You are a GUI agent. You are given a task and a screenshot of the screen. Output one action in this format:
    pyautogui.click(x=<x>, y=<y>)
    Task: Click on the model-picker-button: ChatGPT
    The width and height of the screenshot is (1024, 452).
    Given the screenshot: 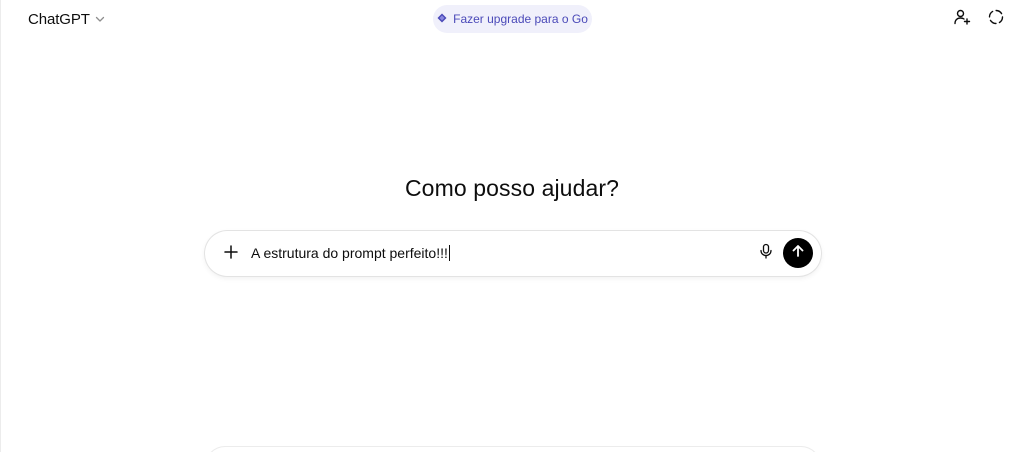 What is the action you would take?
    pyautogui.click(x=67, y=19)
    